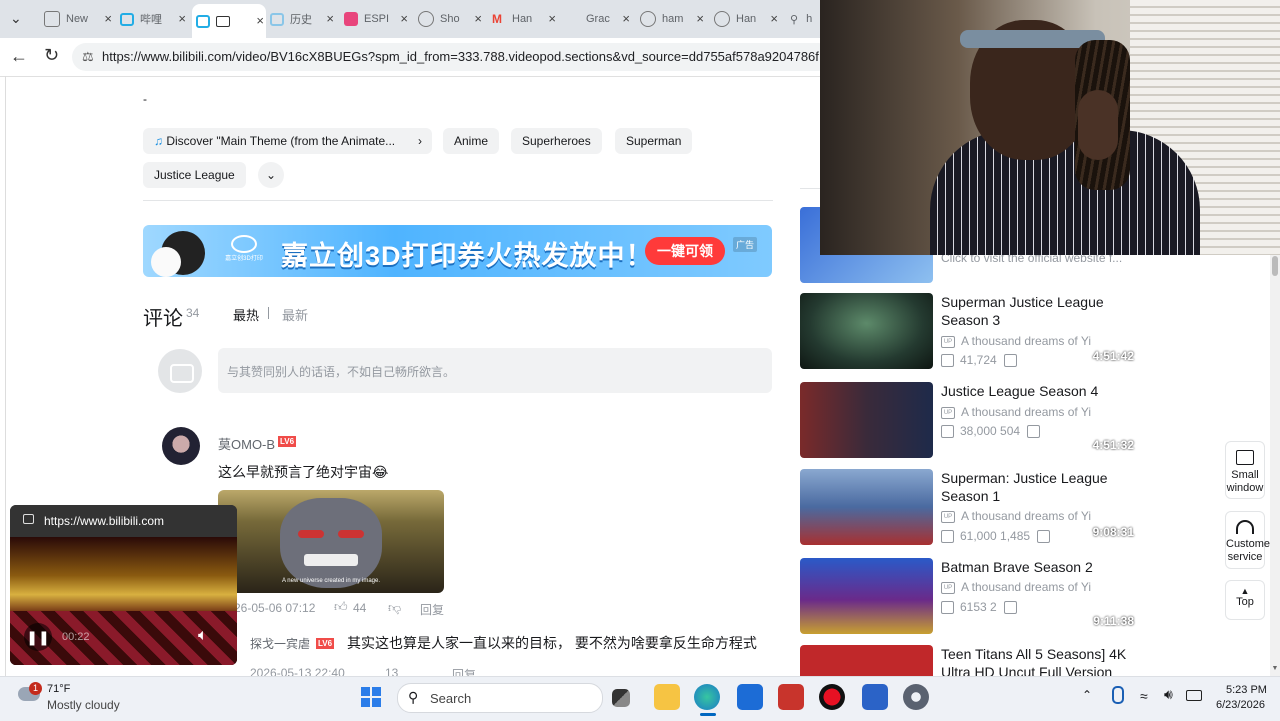 The width and height of the screenshot is (1280, 721). Describe the element at coordinates (750, 697) in the screenshot. I see `store-icon` at that location.